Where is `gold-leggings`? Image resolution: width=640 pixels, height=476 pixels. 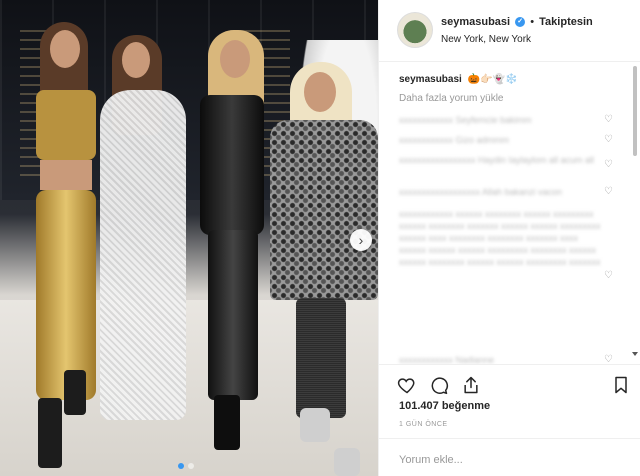
gold-leggings is located at coordinates (66, 295).